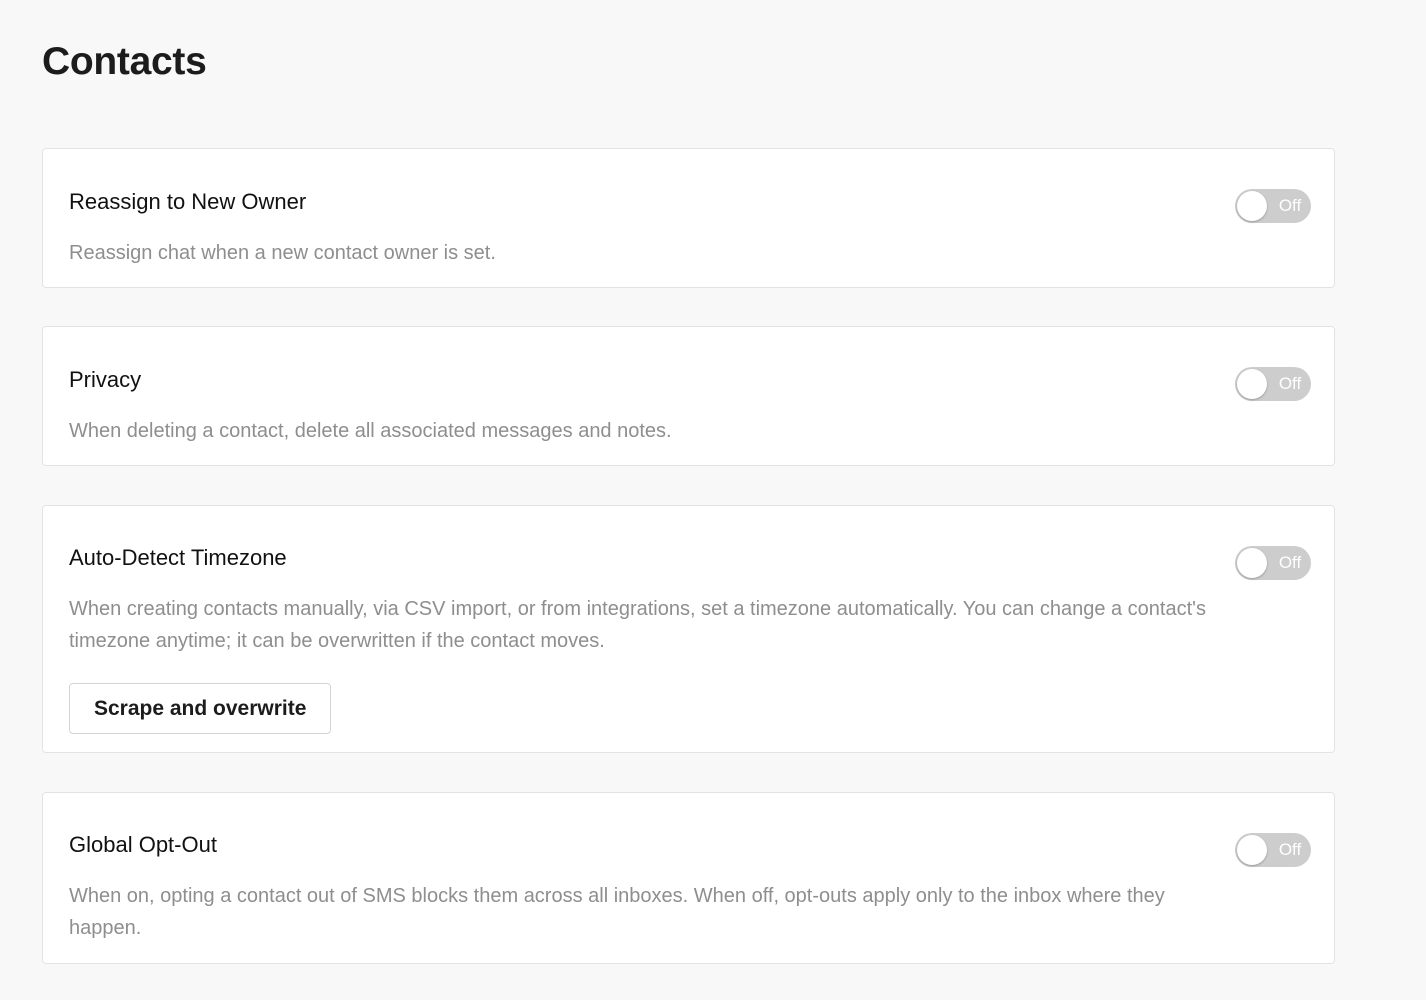  What do you see at coordinates (1273, 206) in the screenshot?
I see `reassign-toggle: Off` at bounding box center [1273, 206].